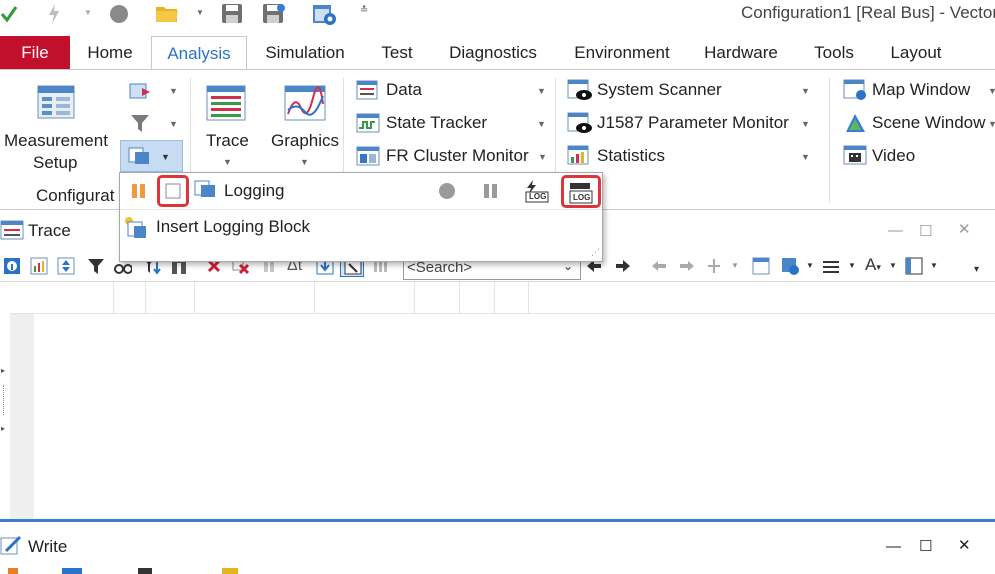 The image size is (995, 574). I want to click on measurement-setup-label-1: Measurement, so click(56, 141).